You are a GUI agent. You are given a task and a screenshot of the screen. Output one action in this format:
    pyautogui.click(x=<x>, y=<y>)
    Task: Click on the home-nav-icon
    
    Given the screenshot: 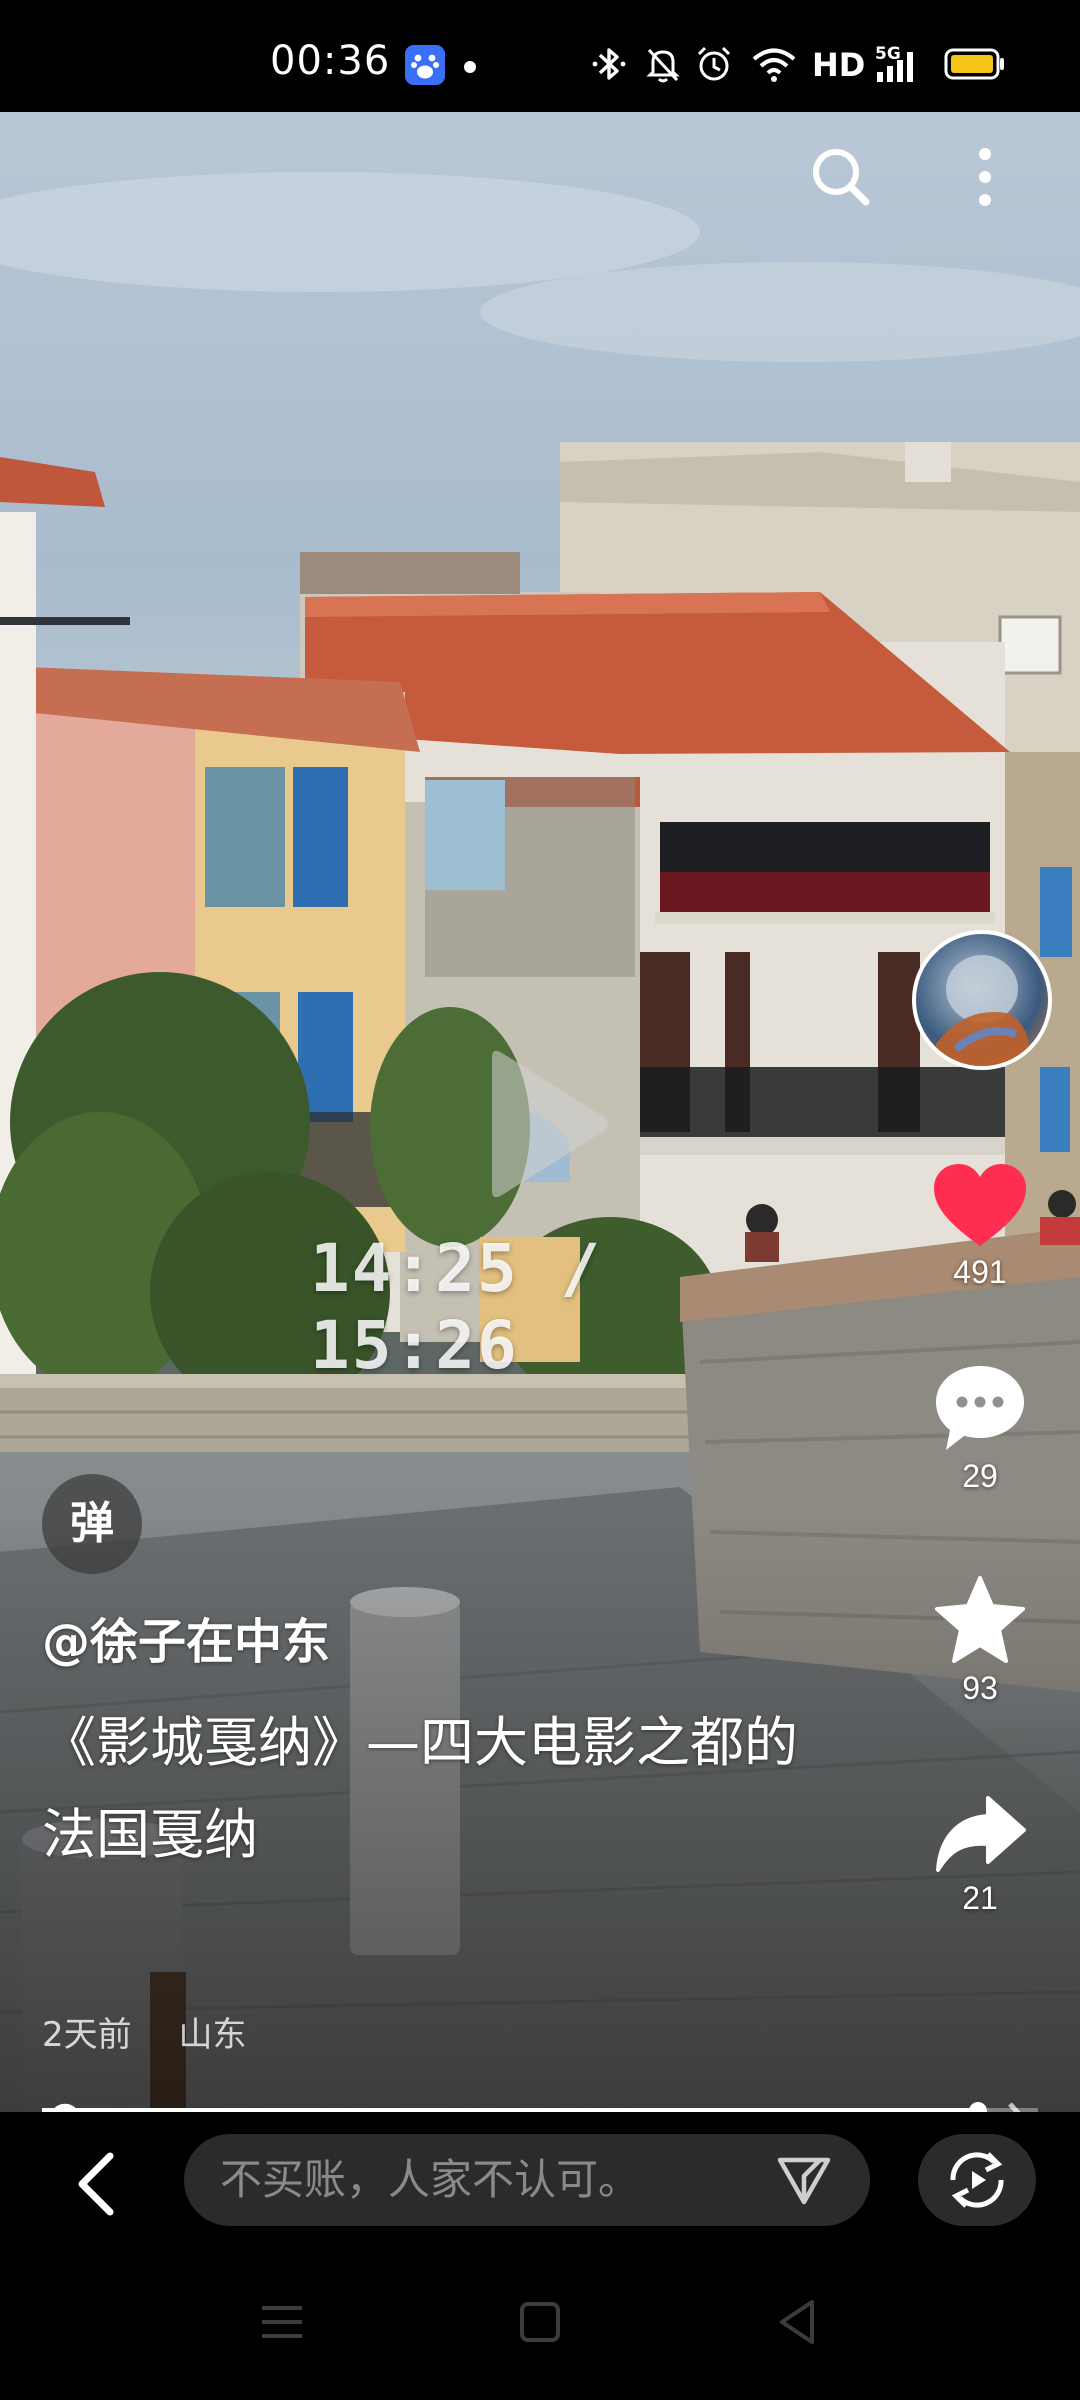 What is the action you would take?
    pyautogui.click(x=540, y=2322)
    